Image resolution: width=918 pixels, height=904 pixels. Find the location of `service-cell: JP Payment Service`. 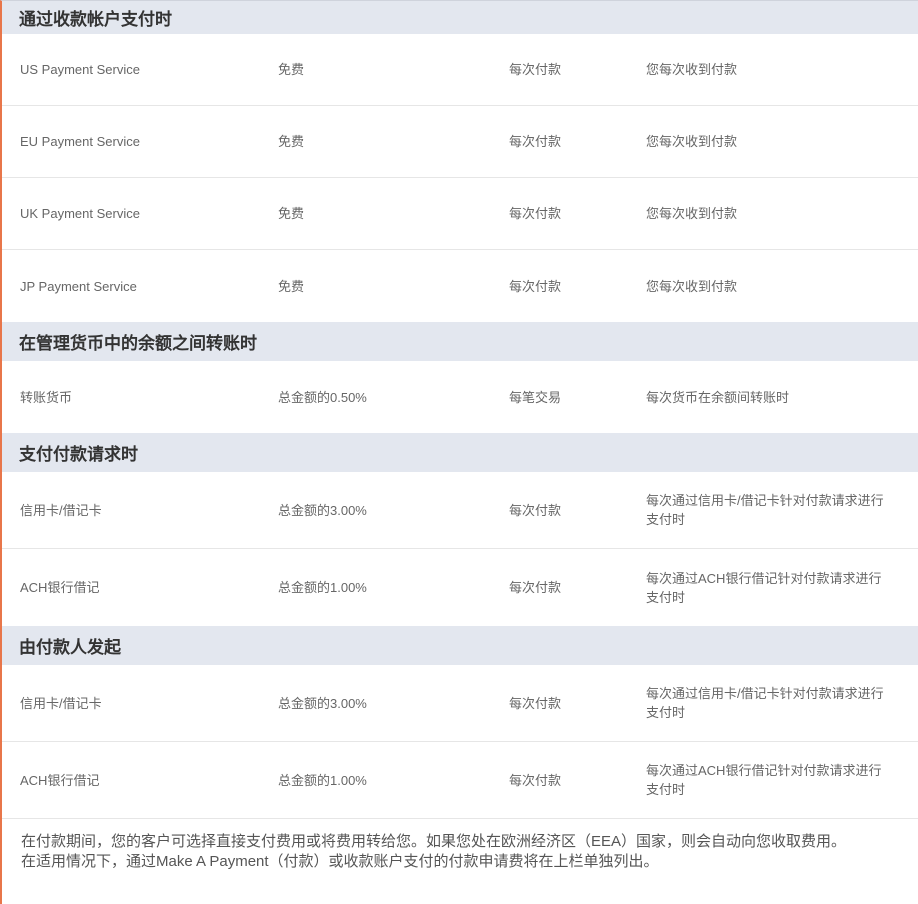

service-cell: JP Payment Service is located at coordinates (78, 286).